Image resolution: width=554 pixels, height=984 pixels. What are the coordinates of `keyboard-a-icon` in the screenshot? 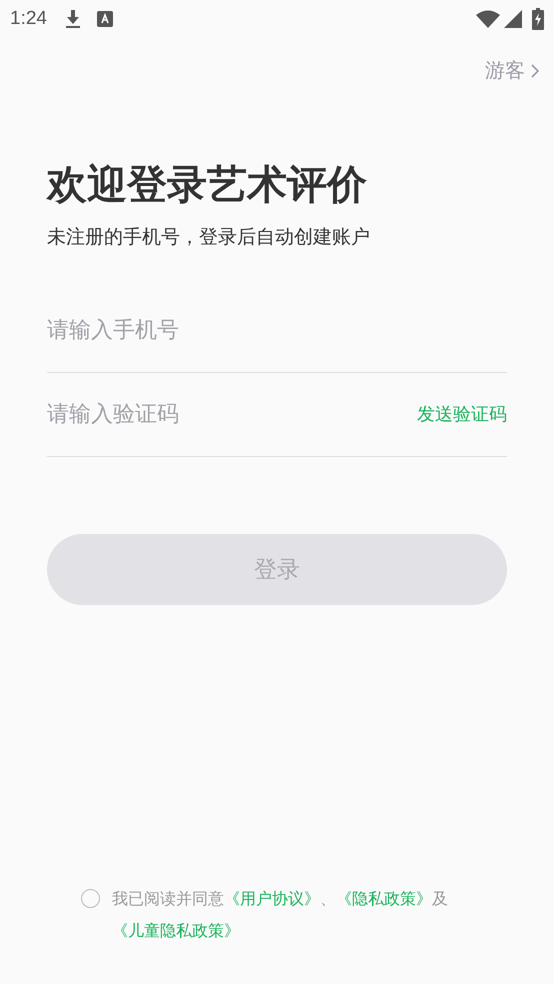 It's located at (104, 19).